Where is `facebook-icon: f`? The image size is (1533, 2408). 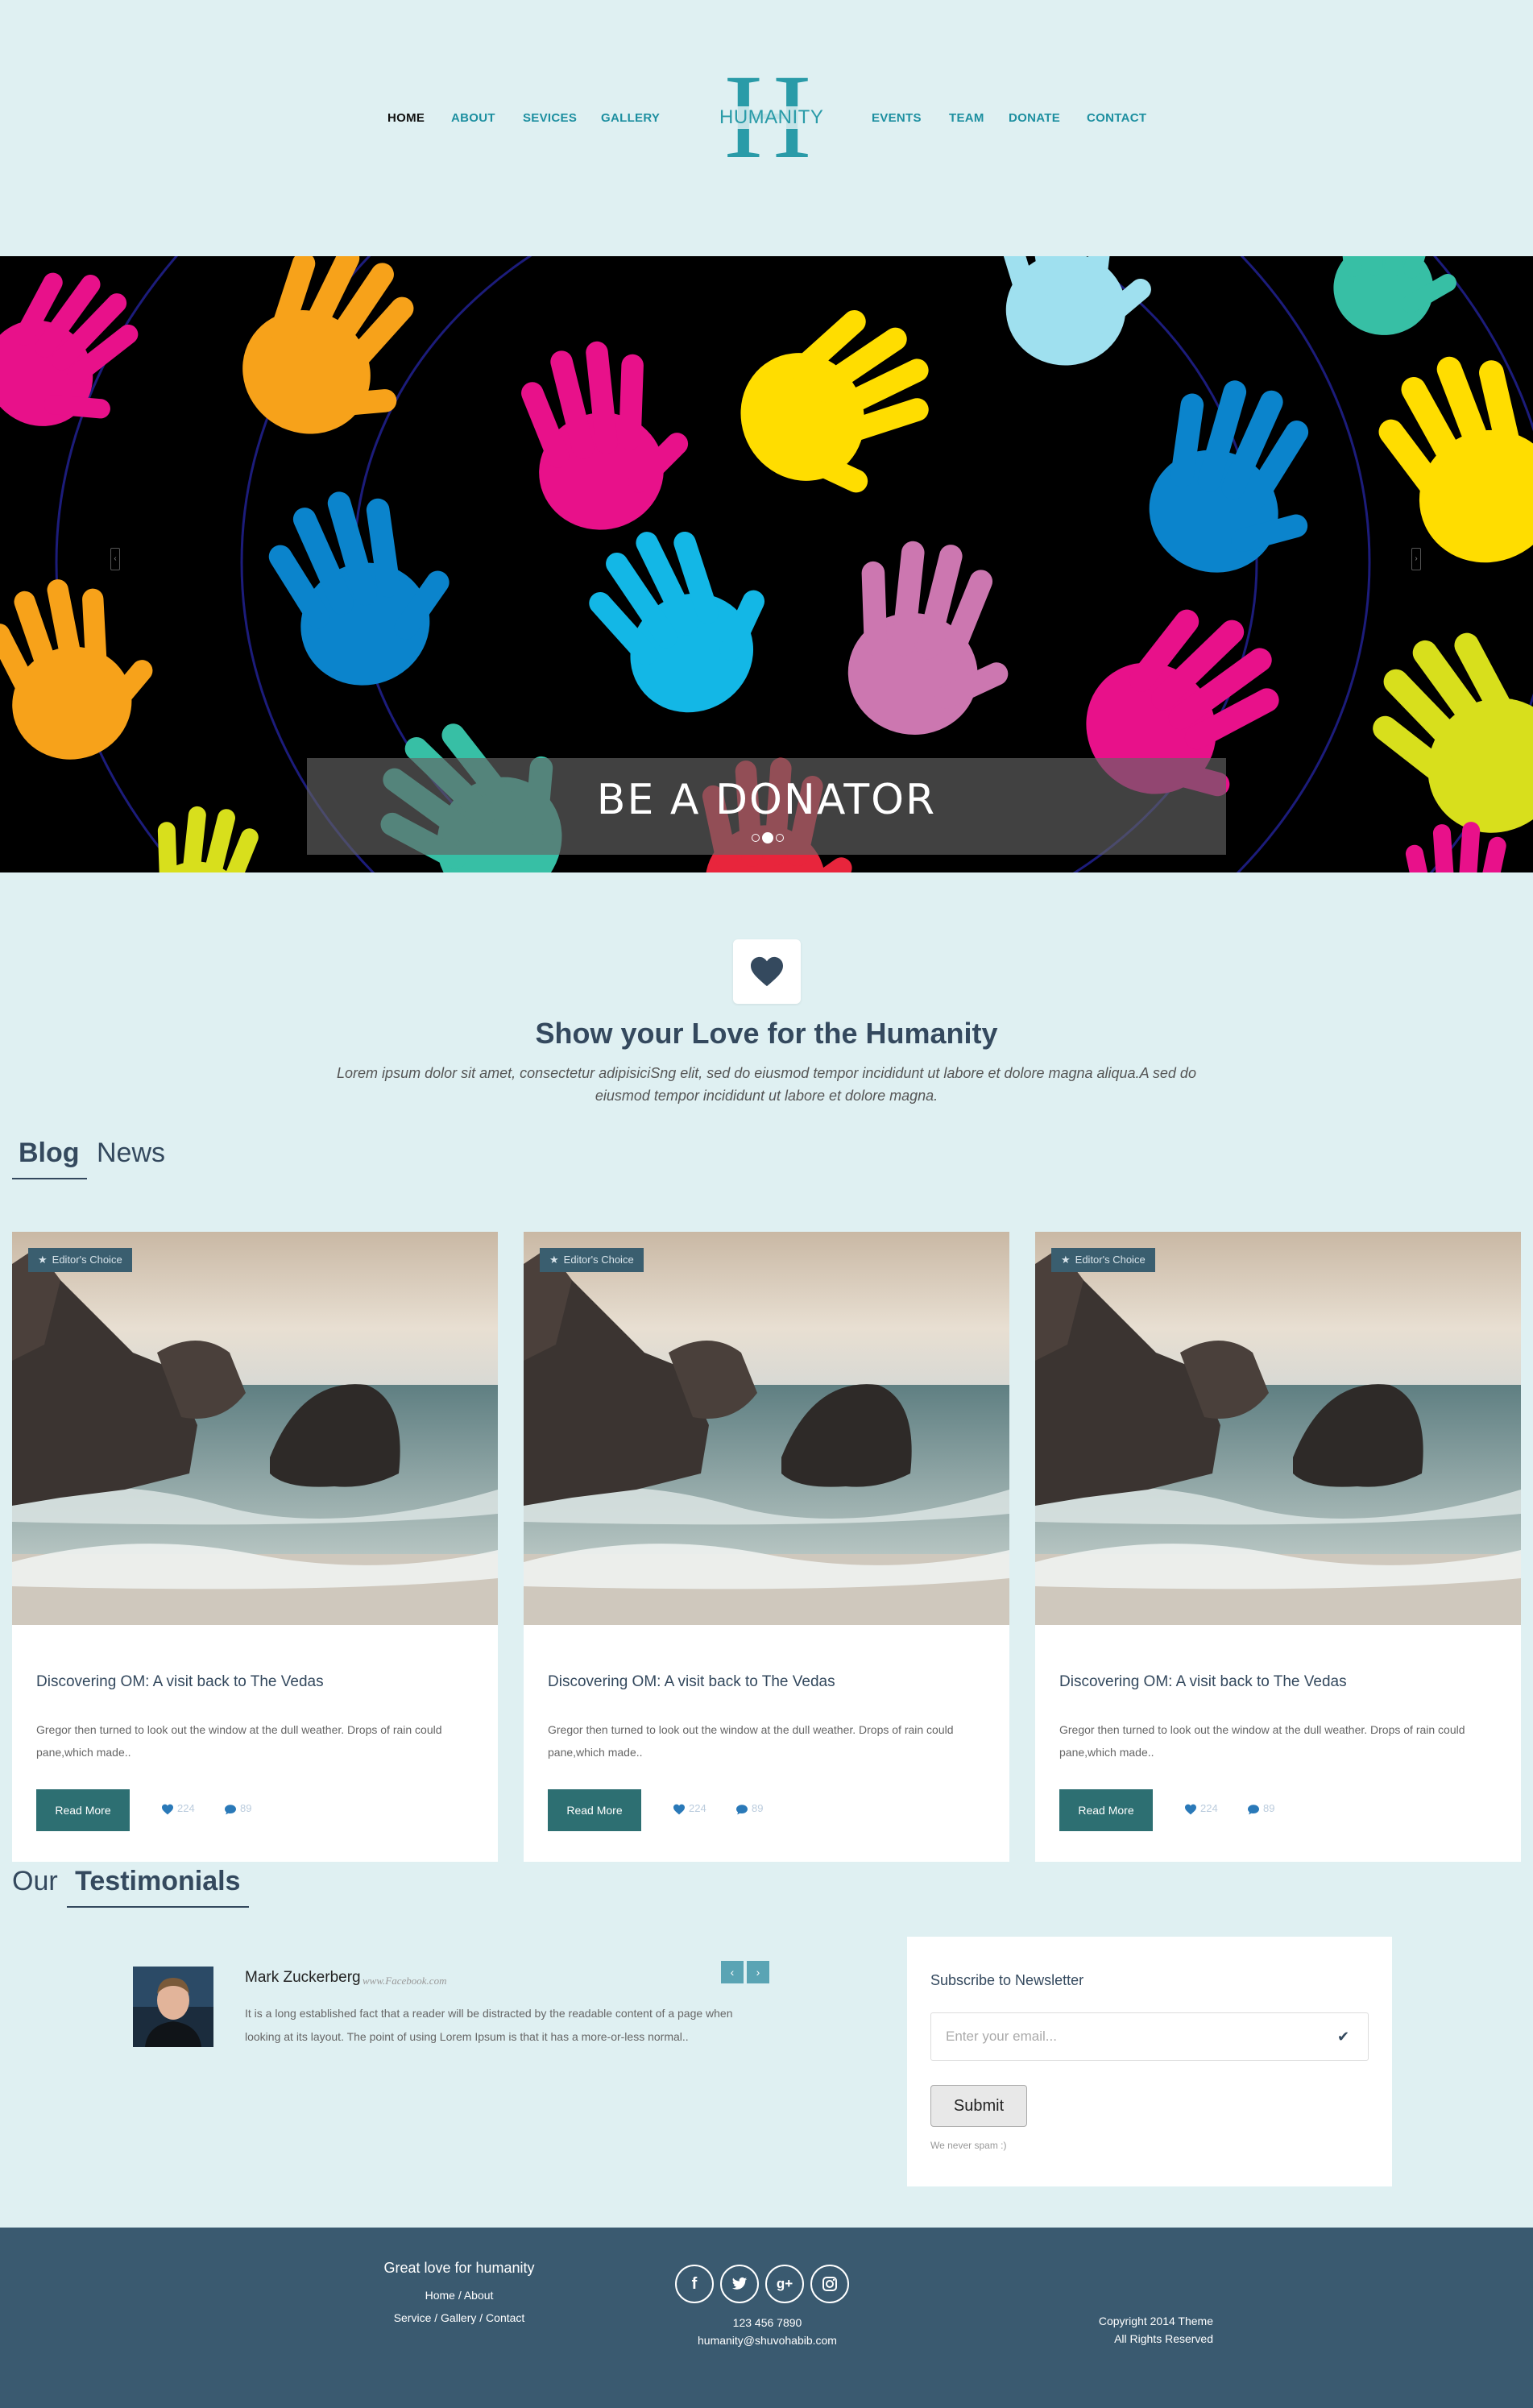 facebook-icon: f is located at coordinates (694, 2284).